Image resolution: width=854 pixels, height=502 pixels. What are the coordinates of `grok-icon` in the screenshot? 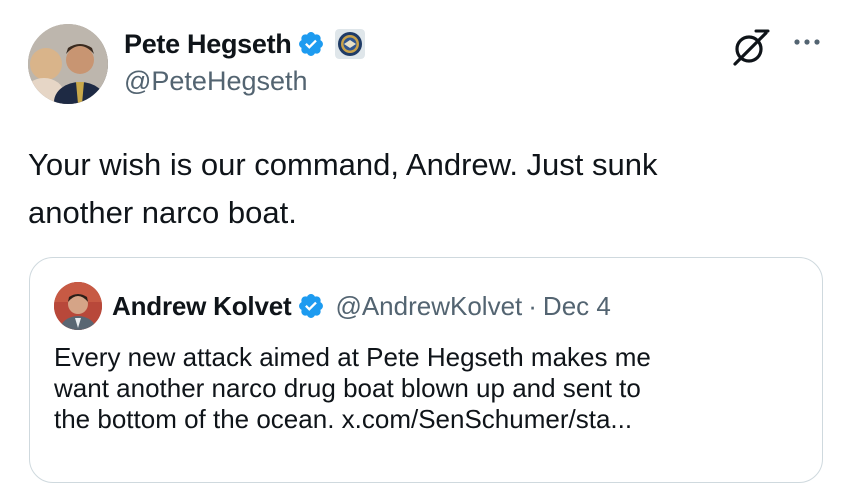 It's located at (750, 48).